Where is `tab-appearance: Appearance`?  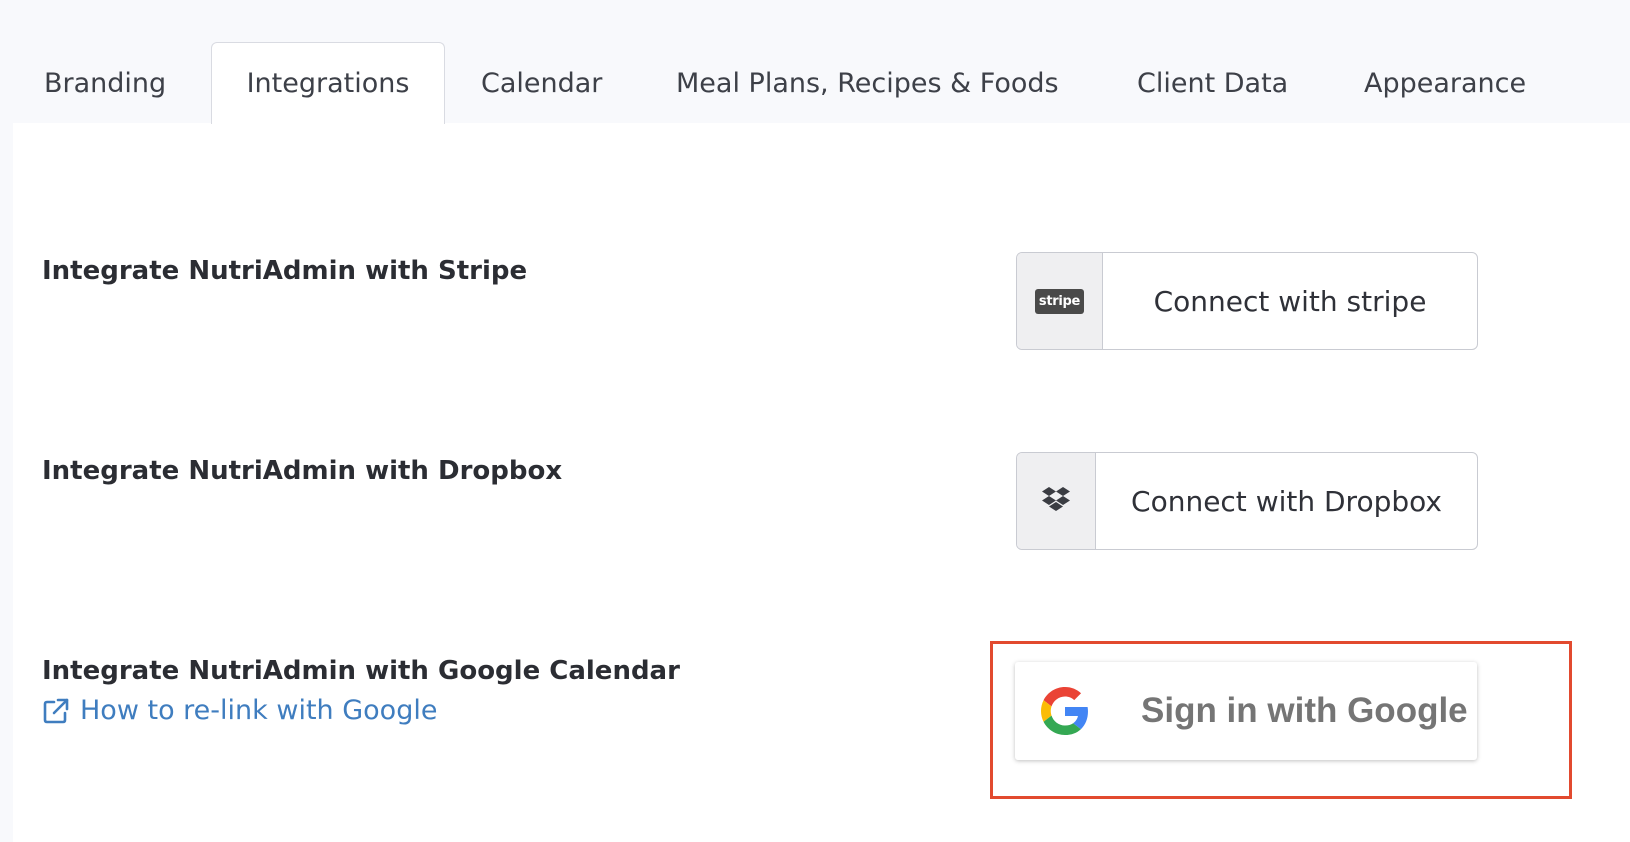
tab-appearance: Appearance is located at coordinates (1445, 83).